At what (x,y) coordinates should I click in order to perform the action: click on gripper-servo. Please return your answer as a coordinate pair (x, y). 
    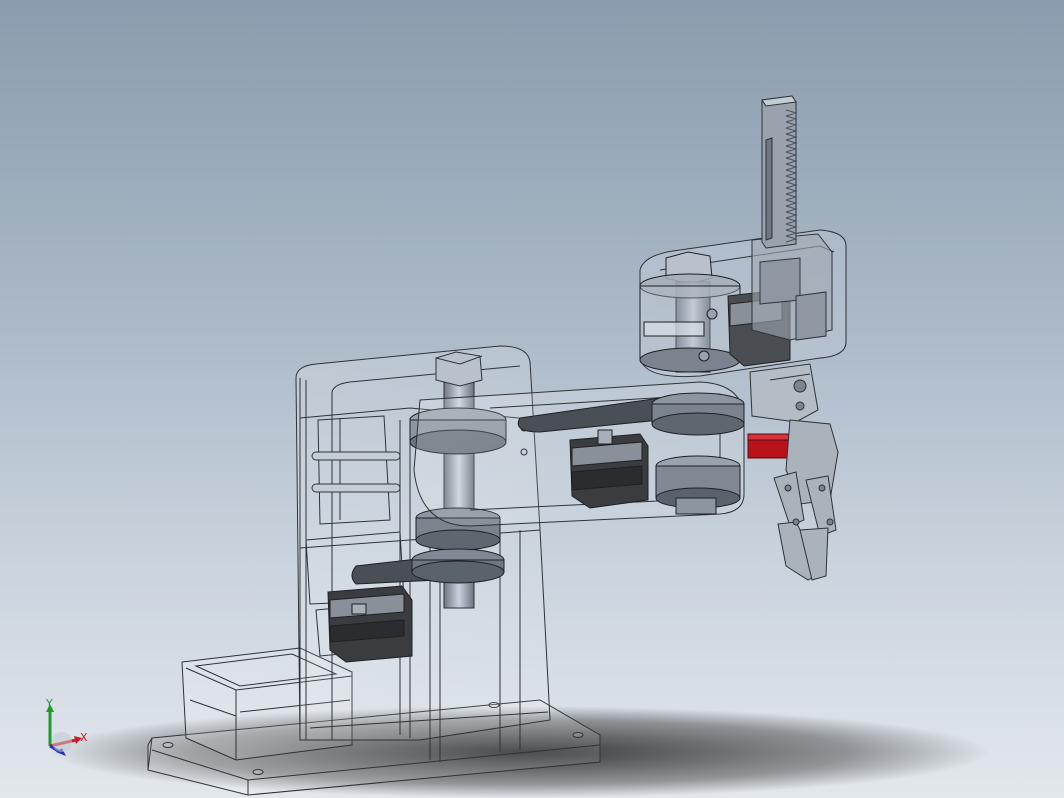
    Looking at the image, I should click on (769, 446).